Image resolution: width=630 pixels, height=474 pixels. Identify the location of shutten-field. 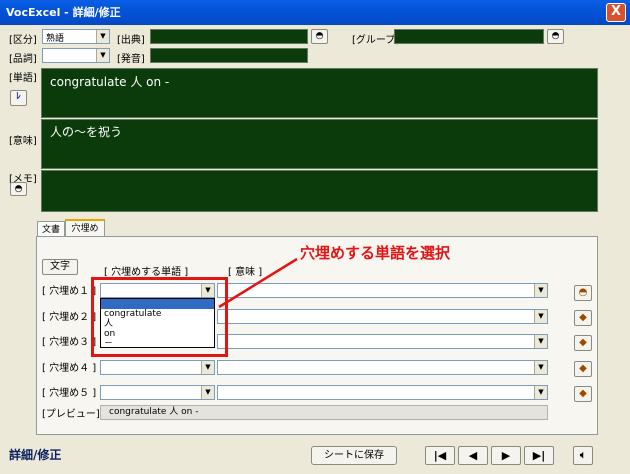
(229, 36).